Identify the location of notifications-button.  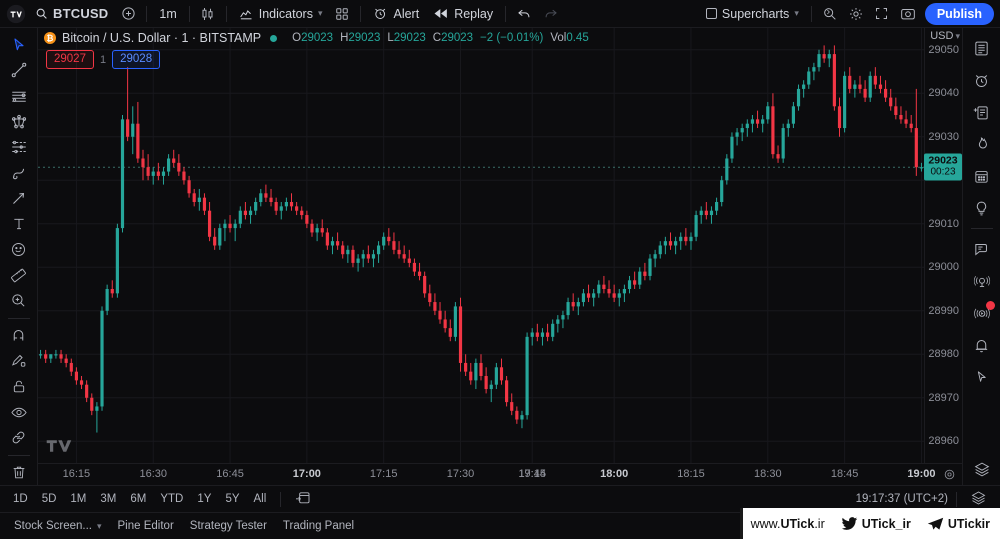
(982, 345).